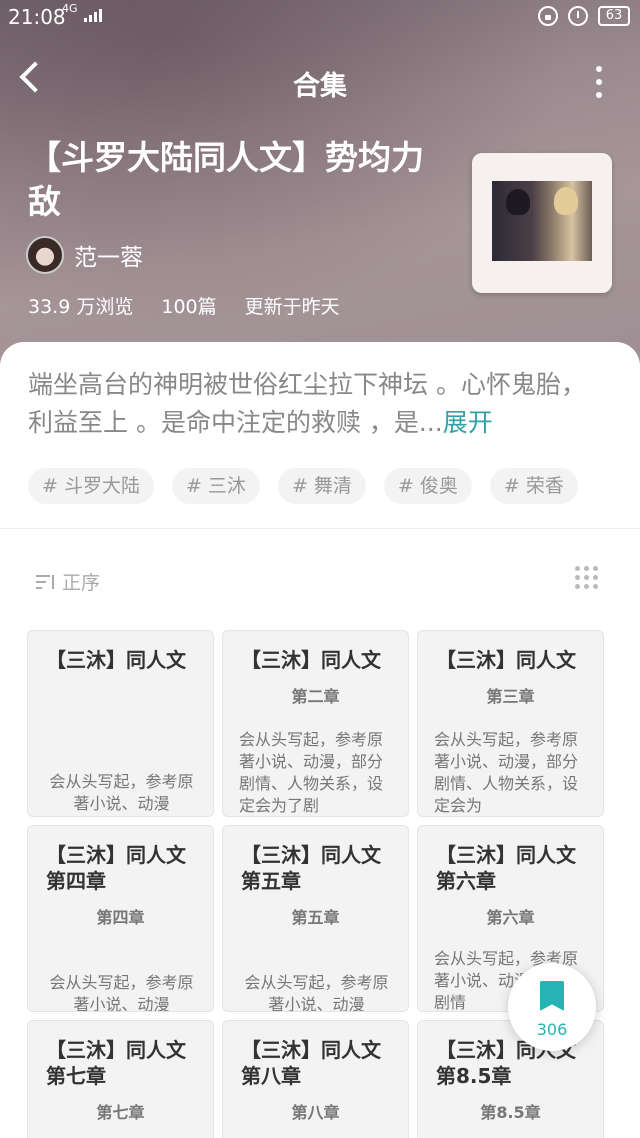 Image resolution: width=640 pixels, height=1138 pixels. What do you see at coordinates (116, 1063) in the screenshot?
I see `chapter-title: 【三沐】同人文第七章` at bounding box center [116, 1063].